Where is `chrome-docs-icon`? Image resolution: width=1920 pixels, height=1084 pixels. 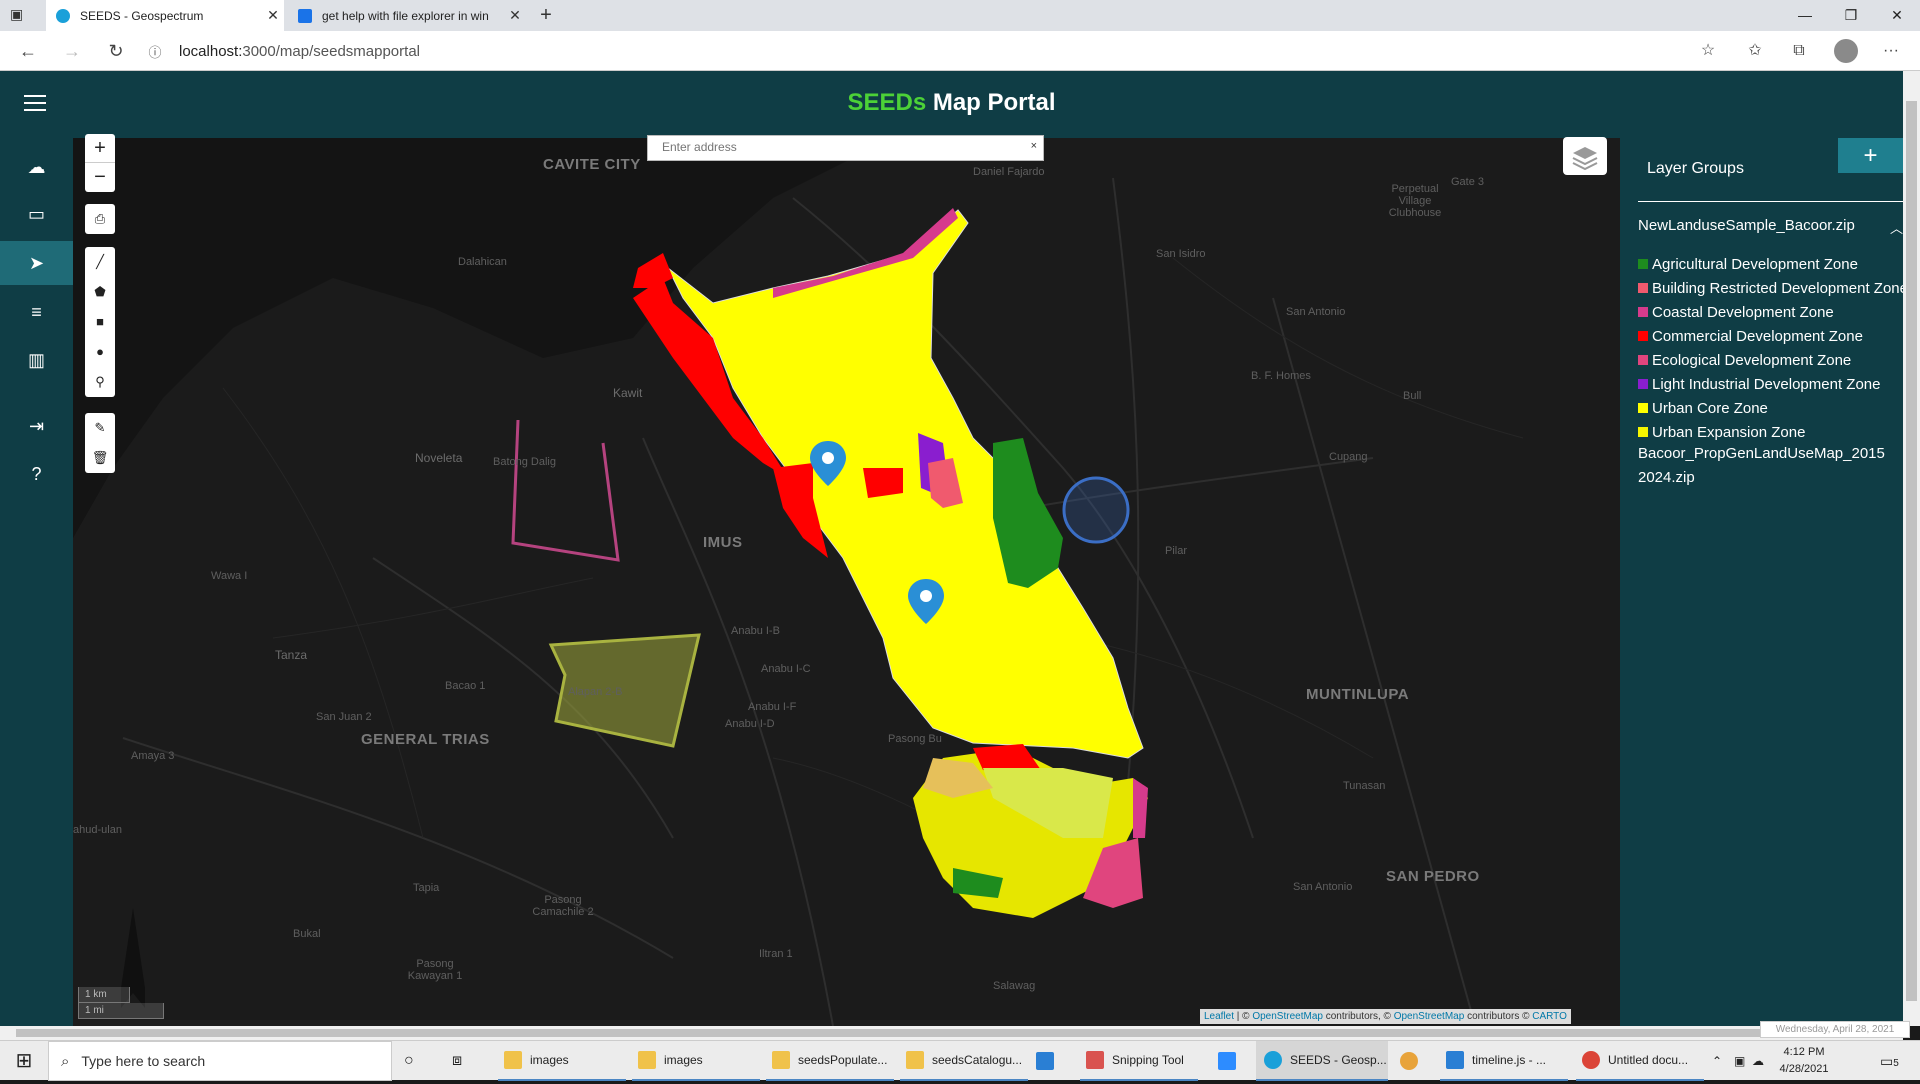 chrome-docs-icon is located at coordinates (1591, 1060).